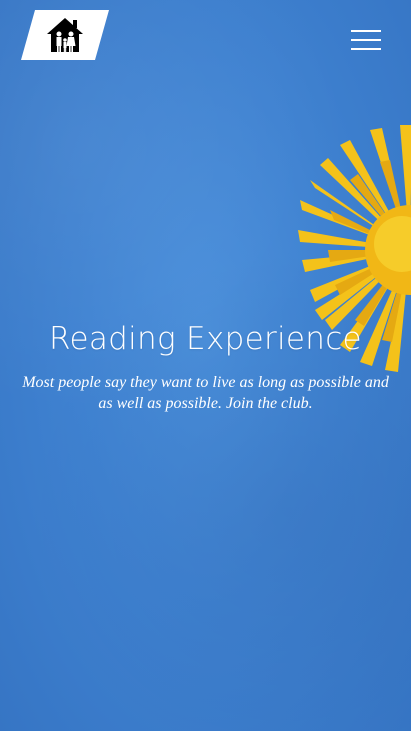 Image resolution: width=411 pixels, height=731 pixels. I want to click on hero-title: Reading Experience, so click(205, 339).